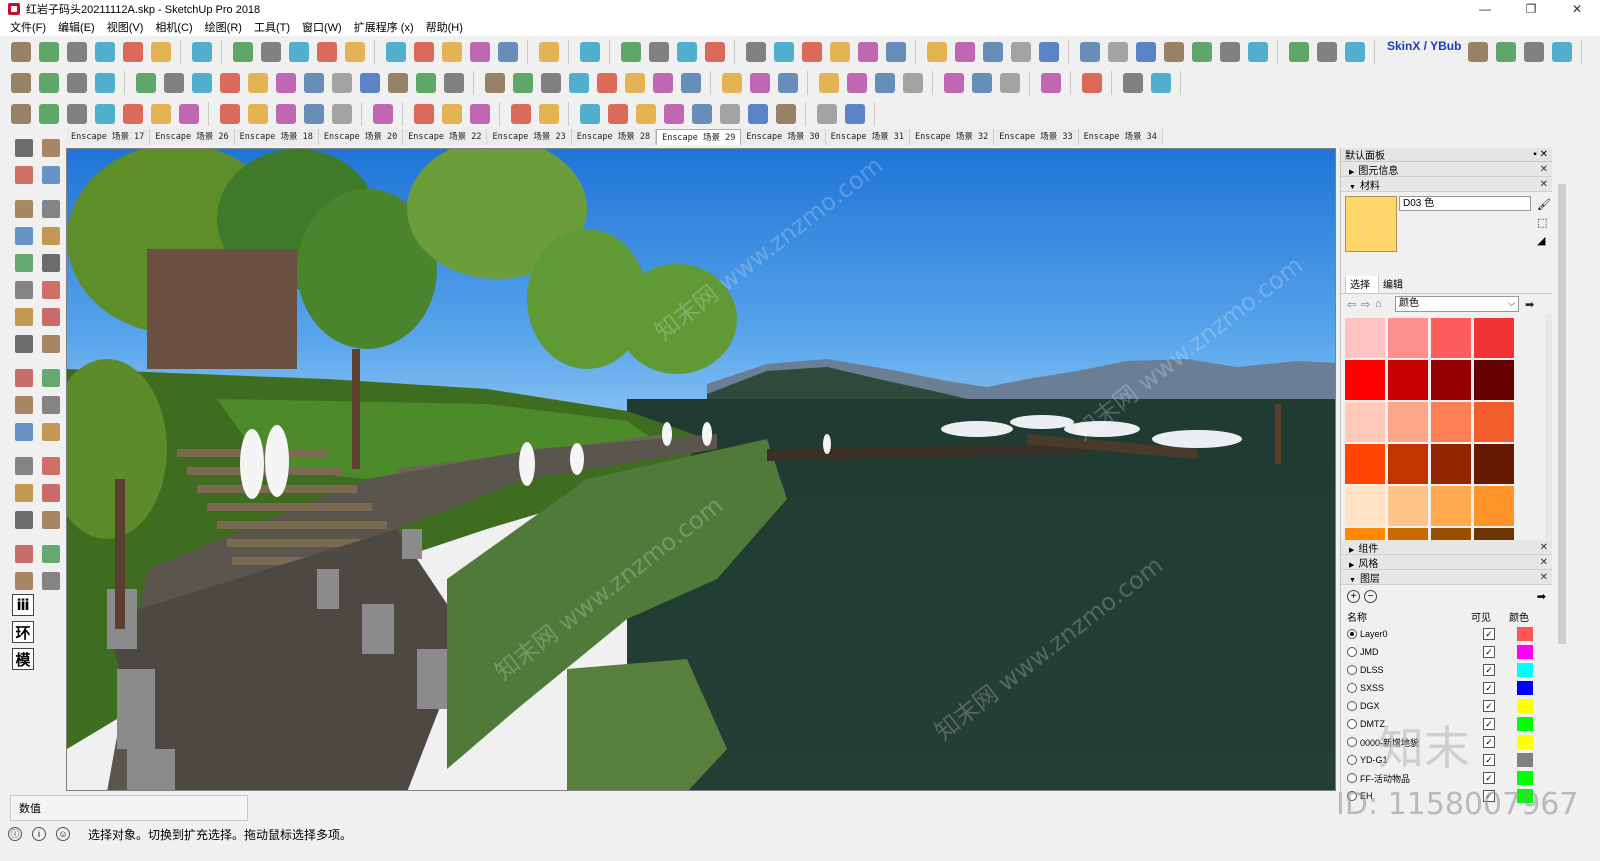  I want to click on menu-help: 帮助(H), so click(444, 27).